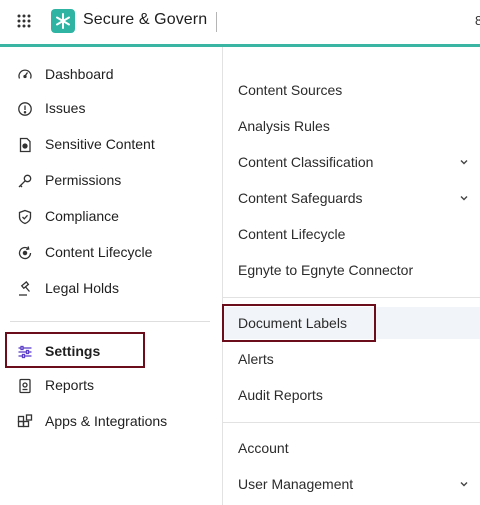 This screenshot has height=505, width=480. Describe the element at coordinates (240, 22) in the screenshot. I see `top-header: Secure & Govern 8` at that location.